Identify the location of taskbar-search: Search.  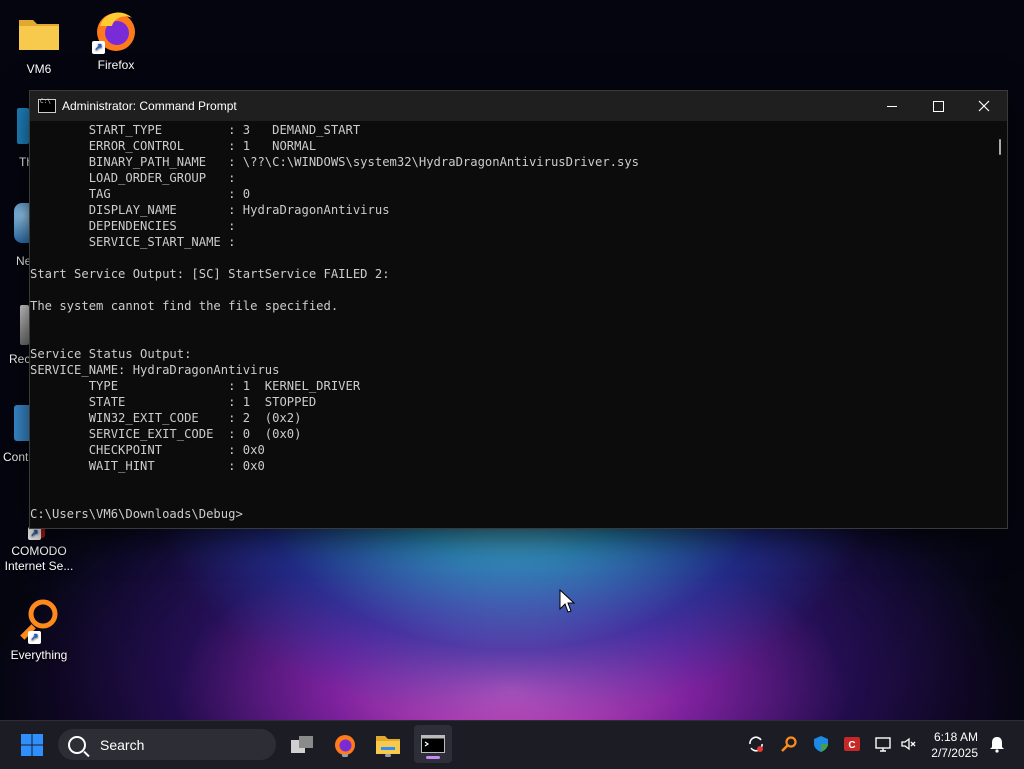
(167, 744).